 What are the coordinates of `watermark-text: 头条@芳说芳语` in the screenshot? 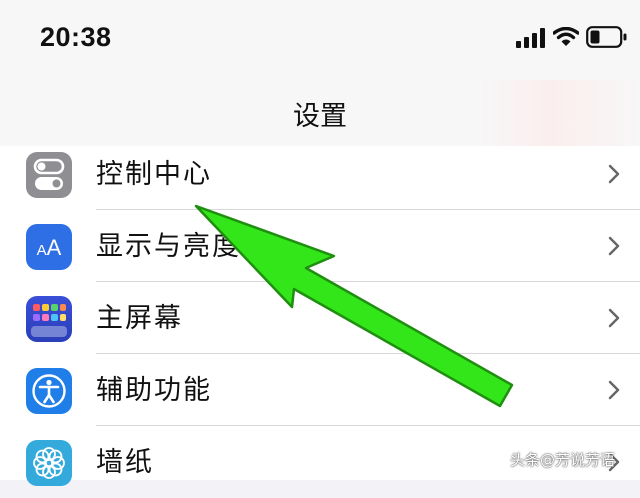 It's located at (563, 460).